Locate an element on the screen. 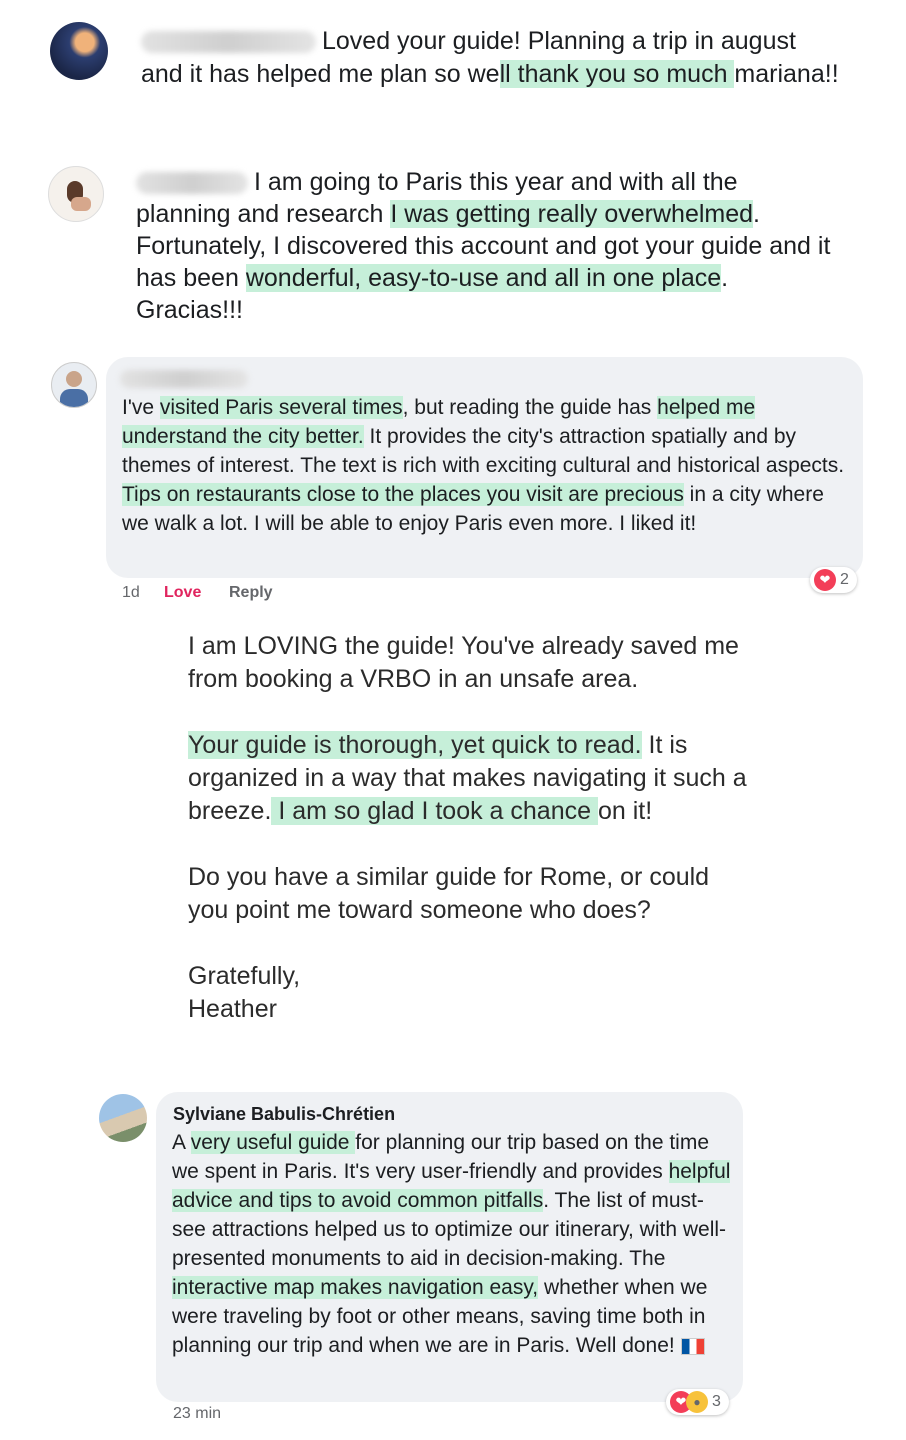 This screenshot has height=1440, width=906. reaction-count: 2 is located at coordinates (844, 579).